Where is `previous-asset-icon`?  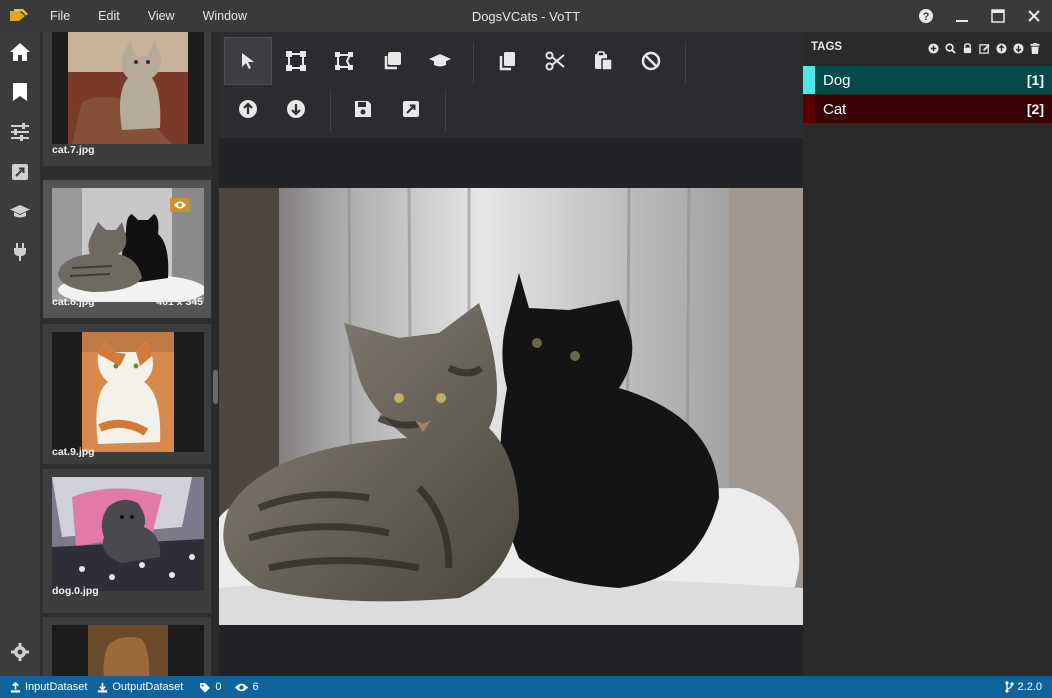
previous-asset-icon is located at coordinates (248, 109).